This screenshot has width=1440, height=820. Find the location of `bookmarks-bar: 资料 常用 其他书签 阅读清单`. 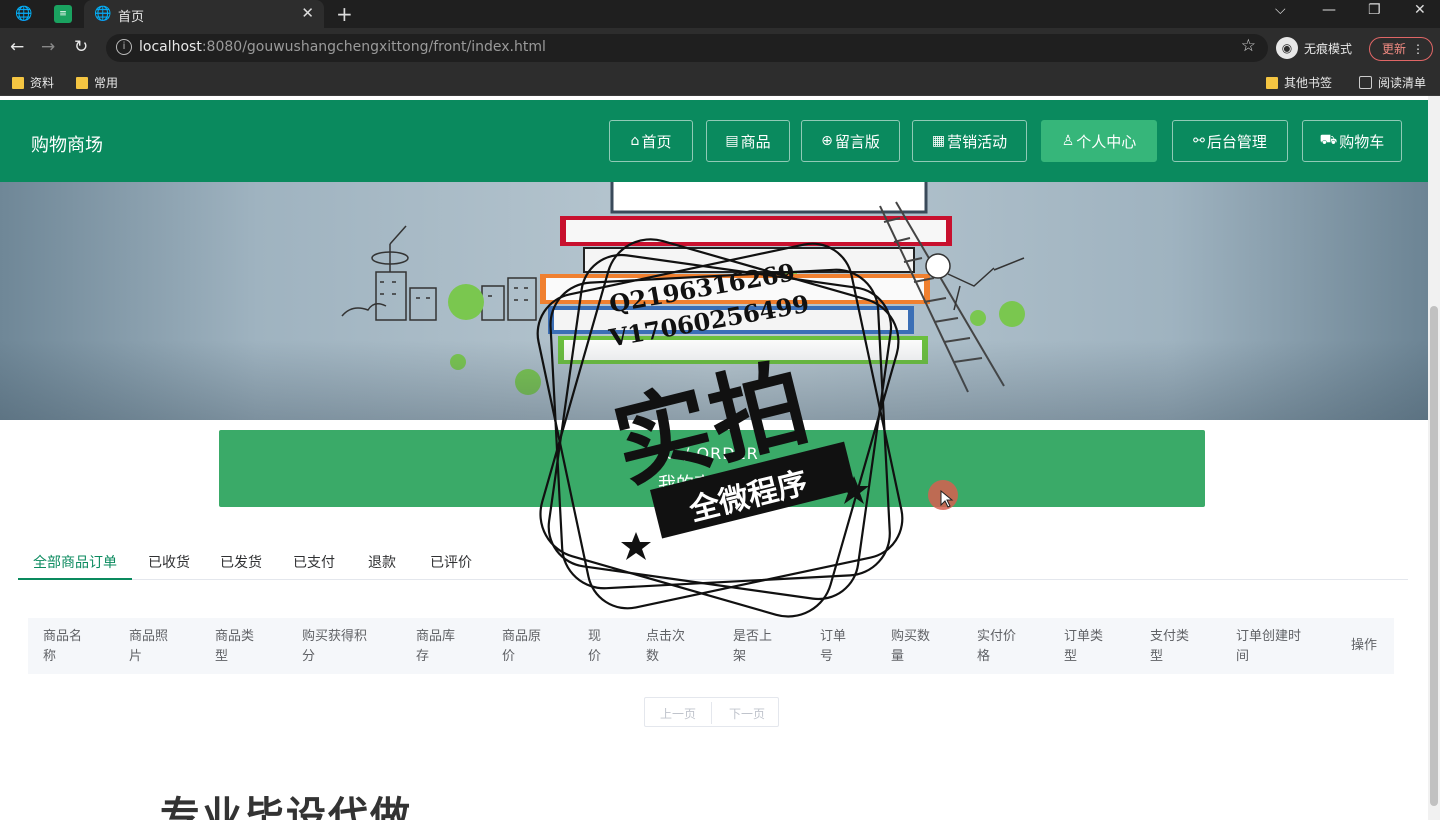

bookmarks-bar: 资料 常用 其他书签 阅读清单 is located at coordinates (720, 82).